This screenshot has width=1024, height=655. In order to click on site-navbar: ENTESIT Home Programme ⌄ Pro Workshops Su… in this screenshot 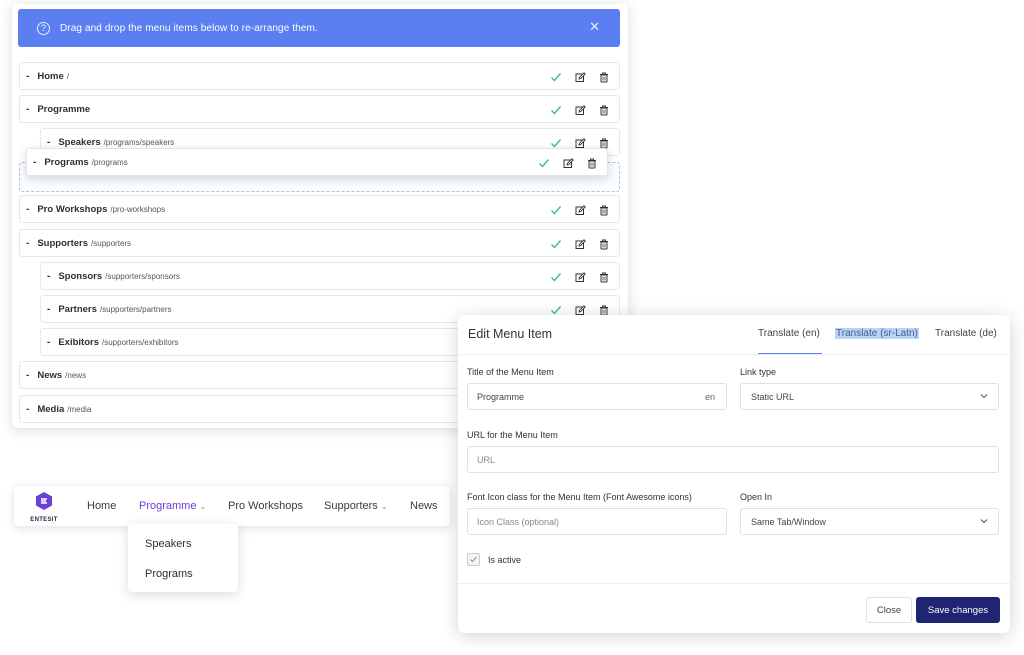, I will do `click(232, 506)`.